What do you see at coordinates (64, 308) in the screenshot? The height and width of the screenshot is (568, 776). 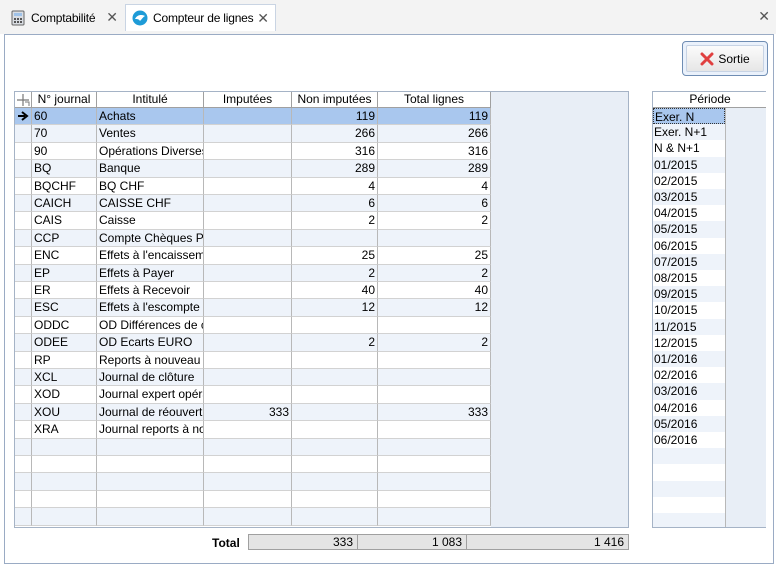 I see `journal-cell: ESC` at bounding box center [64, 308].